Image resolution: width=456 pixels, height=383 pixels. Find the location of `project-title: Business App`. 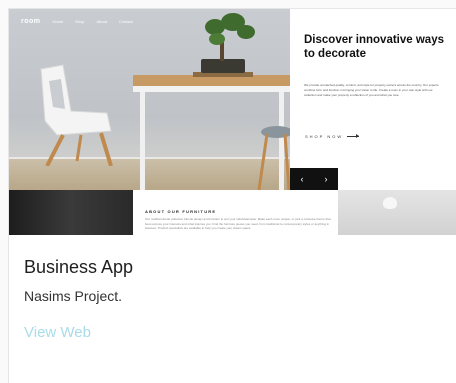

project-title: Business App is located at coordinates (79, 267).